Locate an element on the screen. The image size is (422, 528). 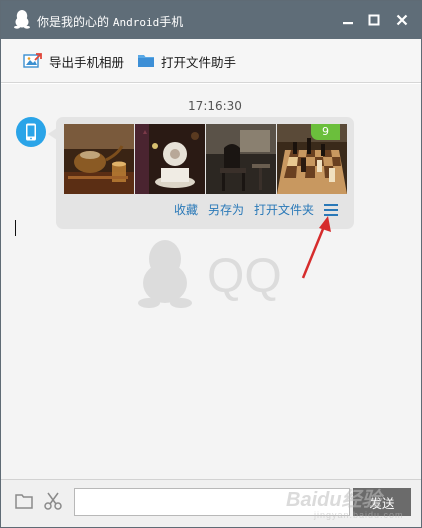
save-as-link: 另存为 is located at coordinates (226, 209).